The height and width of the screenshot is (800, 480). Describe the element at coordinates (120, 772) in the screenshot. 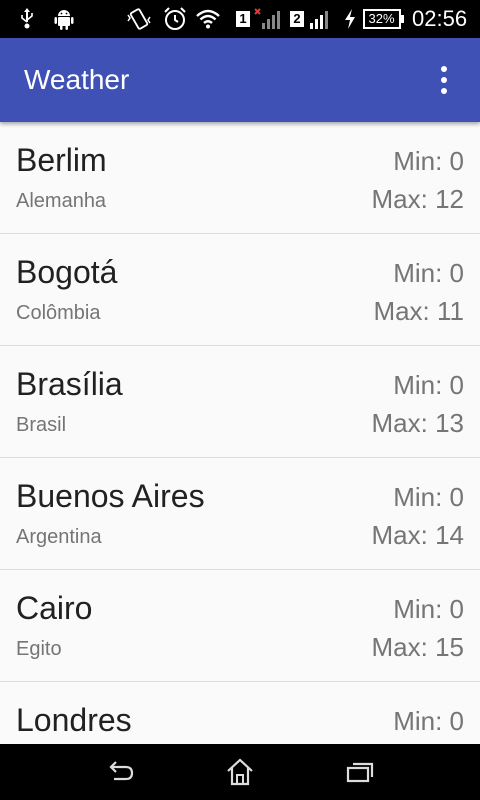

I see `back-icon` at that location.